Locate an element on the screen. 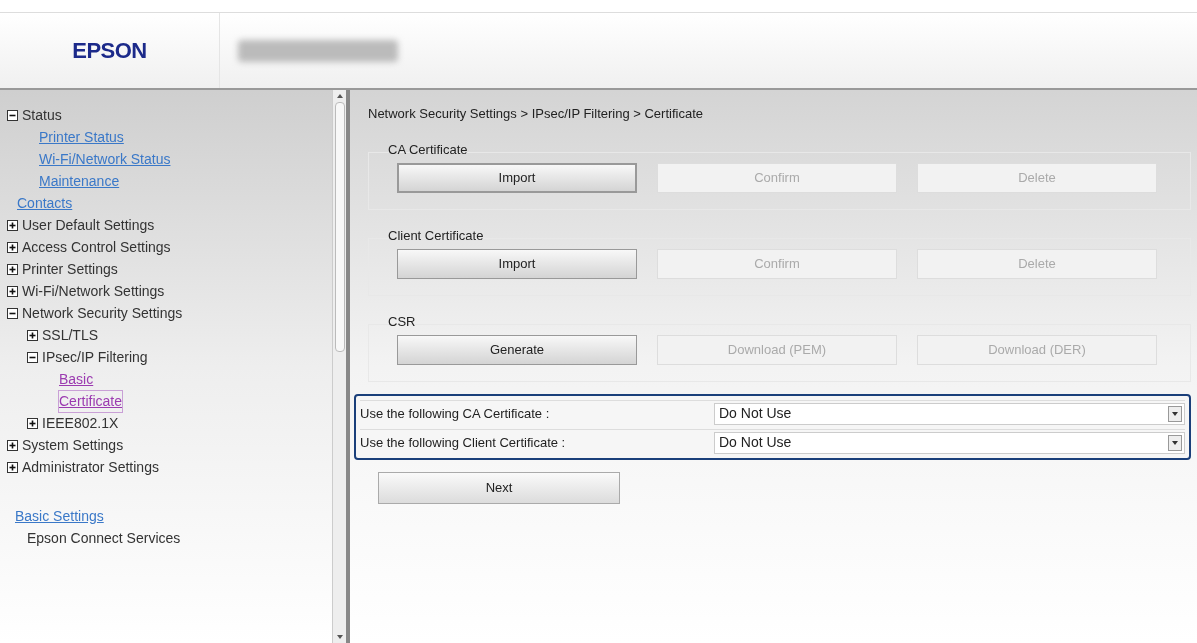  tree-item: Wi-Fi/Network Settings is located at coordinates (93, 291).